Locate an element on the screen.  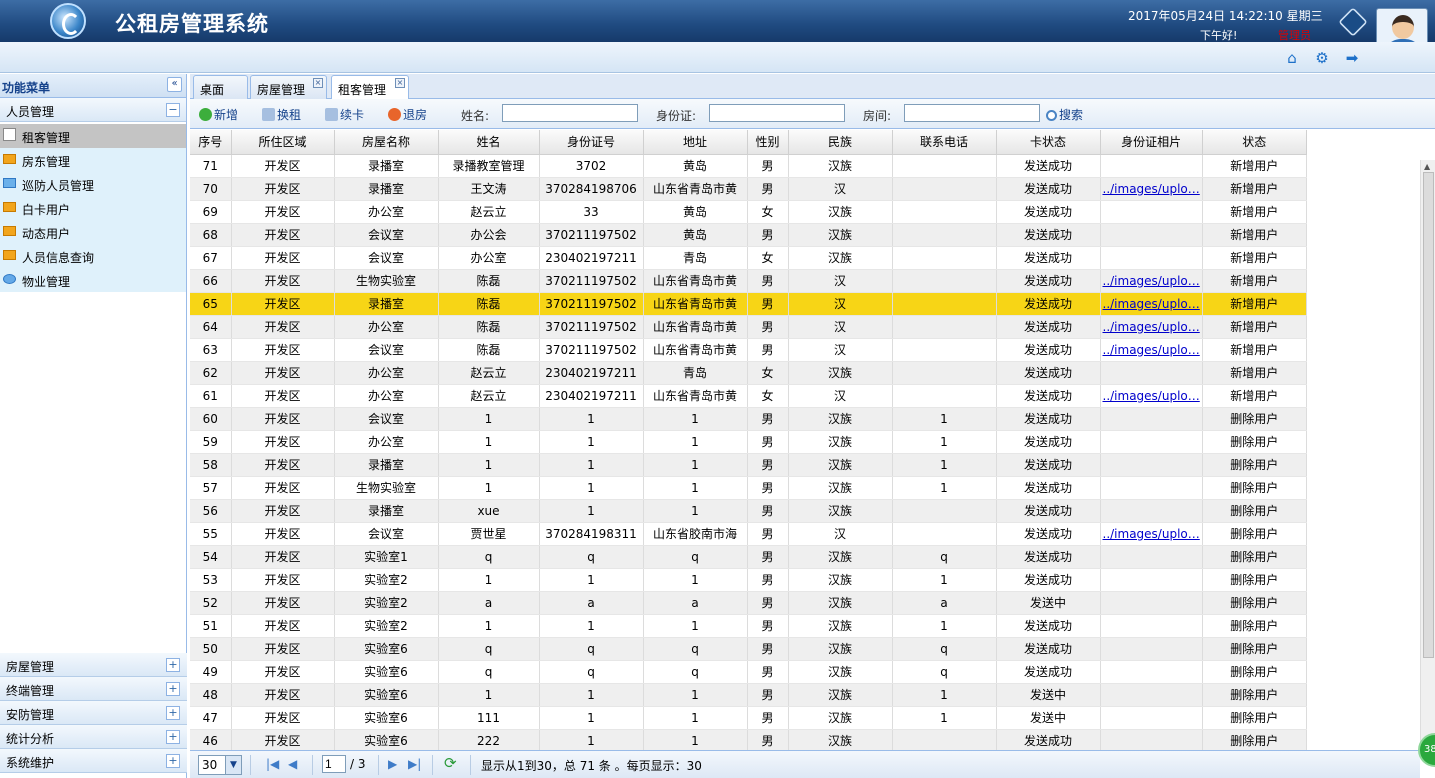
collapse-sidebar-button: « is located at coordinates (174, 84).